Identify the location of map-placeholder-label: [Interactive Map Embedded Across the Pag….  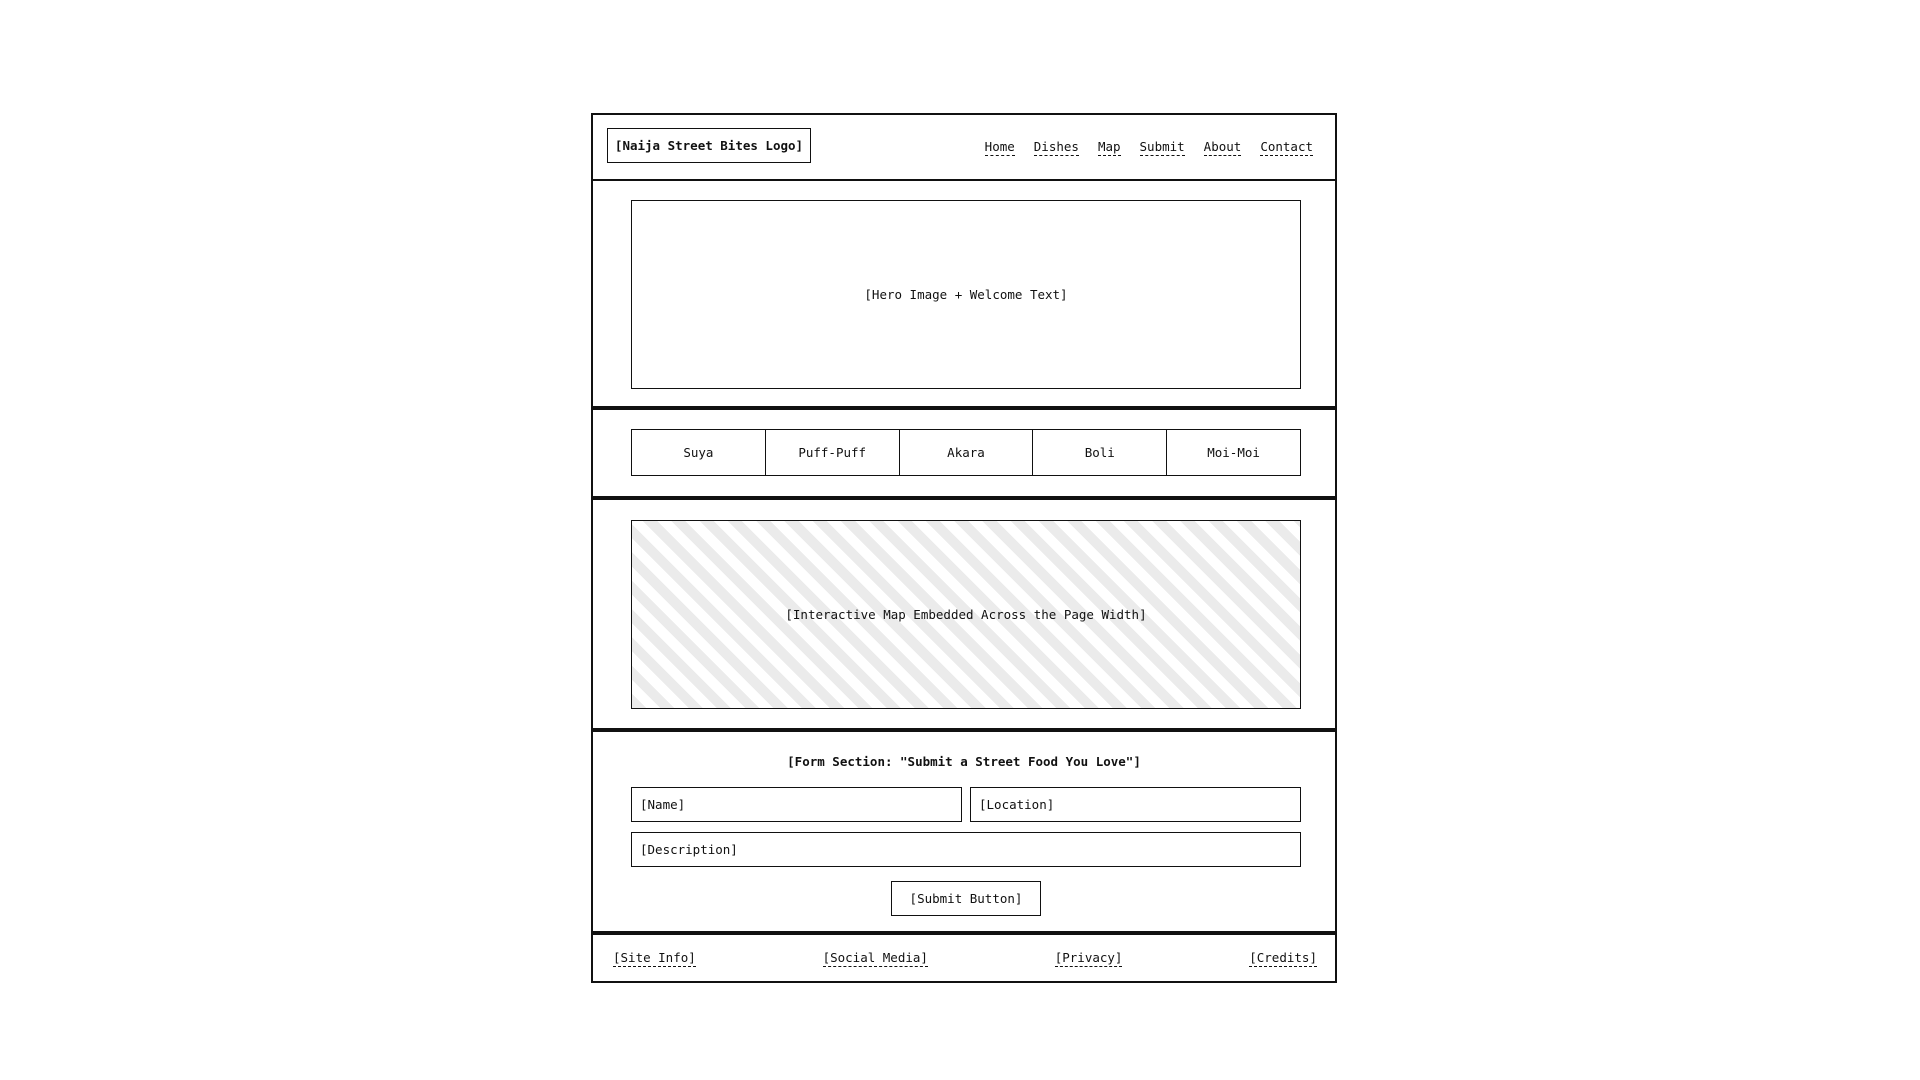
(966, 614).